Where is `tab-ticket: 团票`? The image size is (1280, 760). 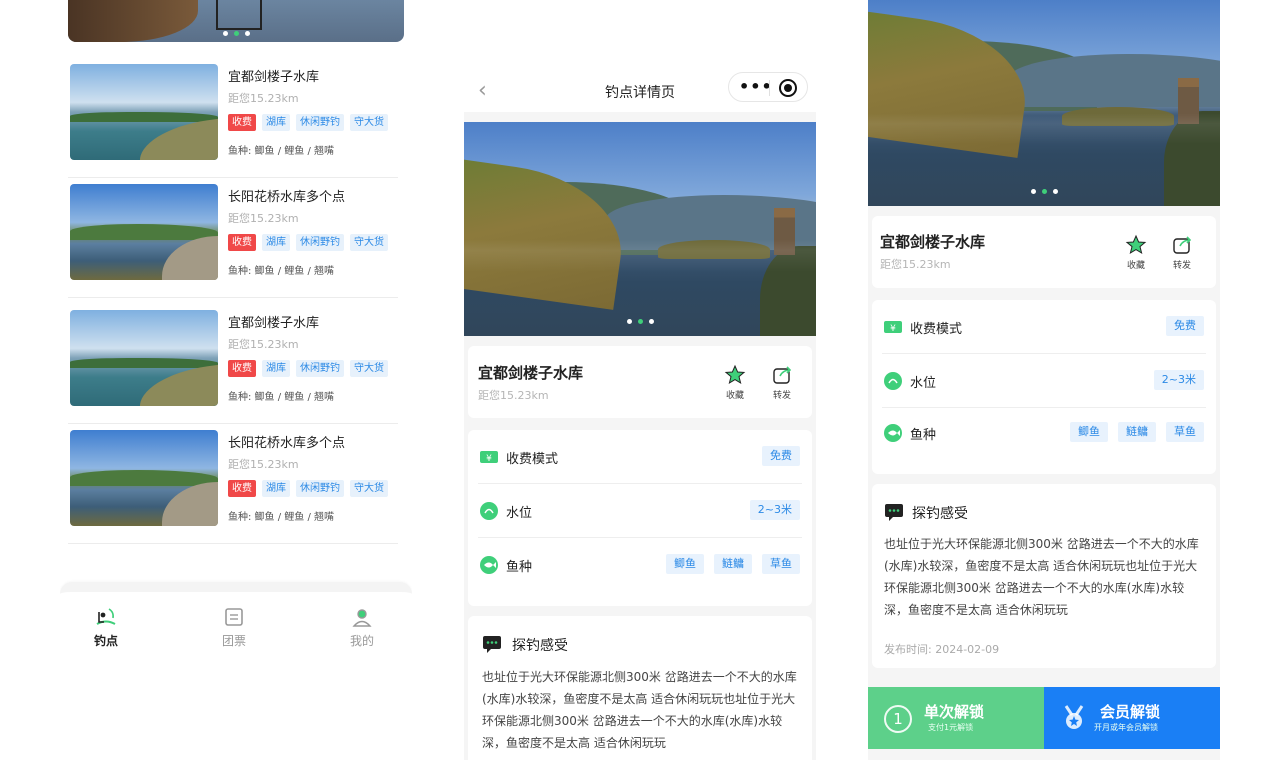
tab-ticket: 团票 is located at coordinates (234, 627).